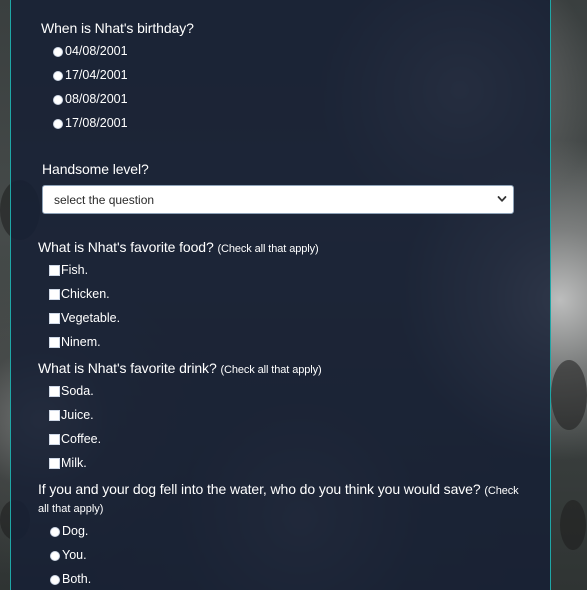  Describe the element at coordinates (74, 555) in the screenshot. I see `dog-option-2-label: You.` at that location.